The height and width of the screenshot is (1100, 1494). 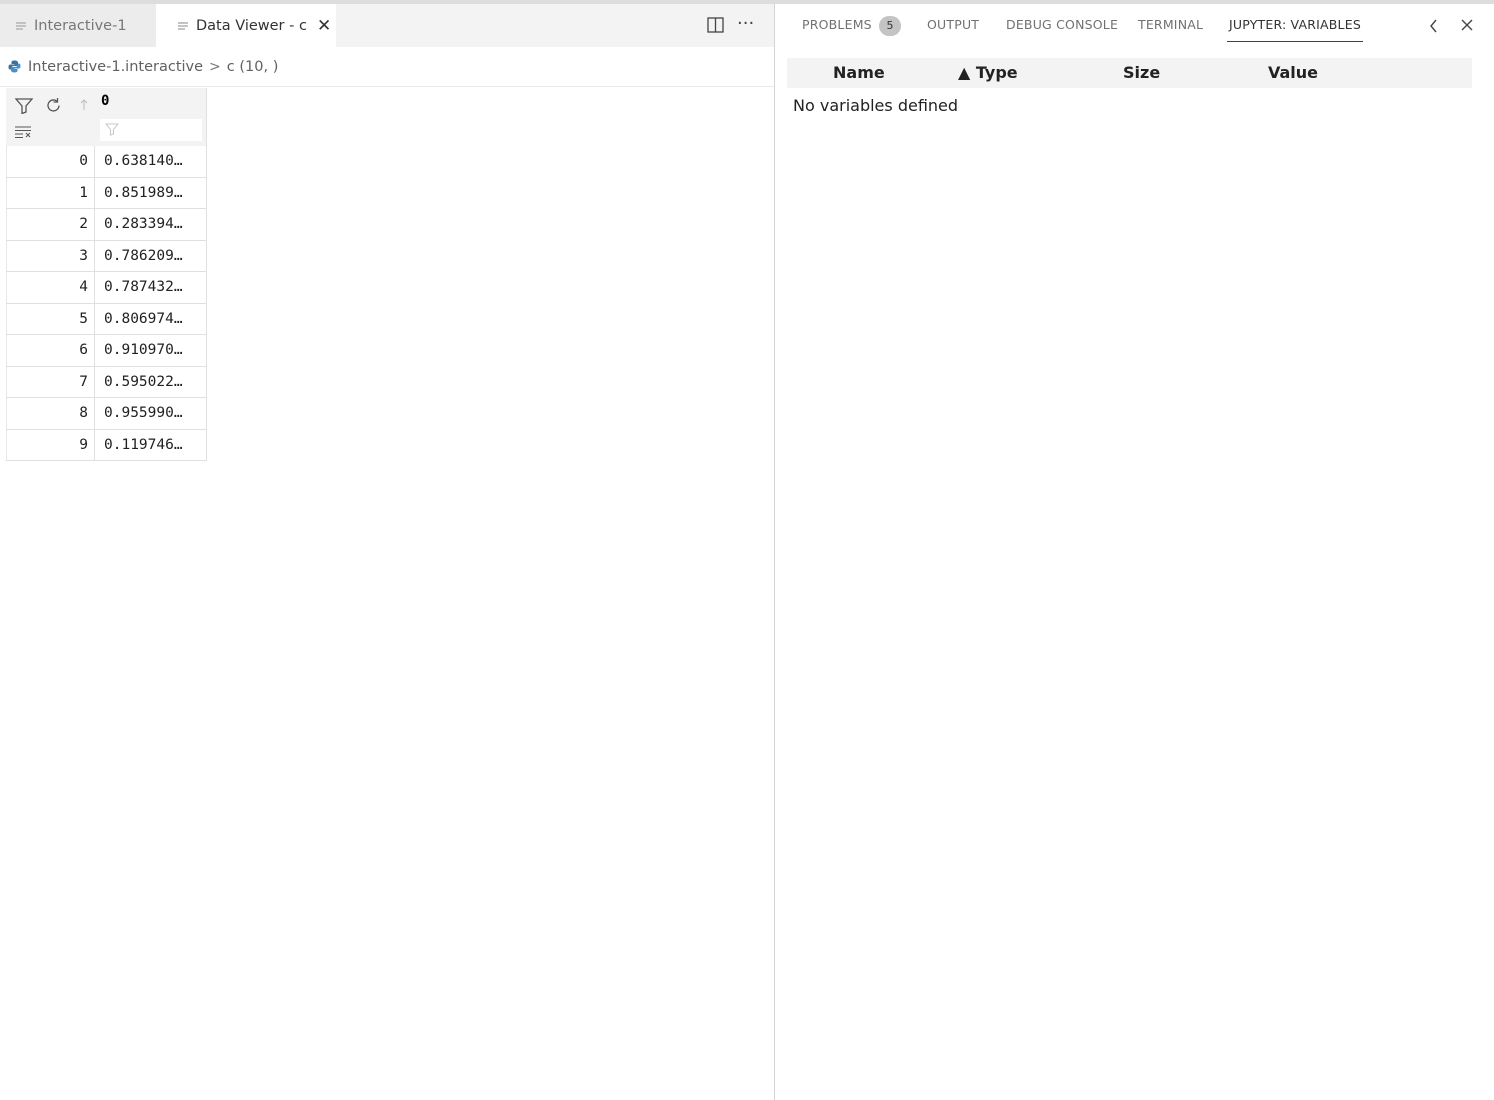 What do you see at coordinates (53, 105) in the screenshot?
I see `refresh-icon` at bounding box center [53, 105].